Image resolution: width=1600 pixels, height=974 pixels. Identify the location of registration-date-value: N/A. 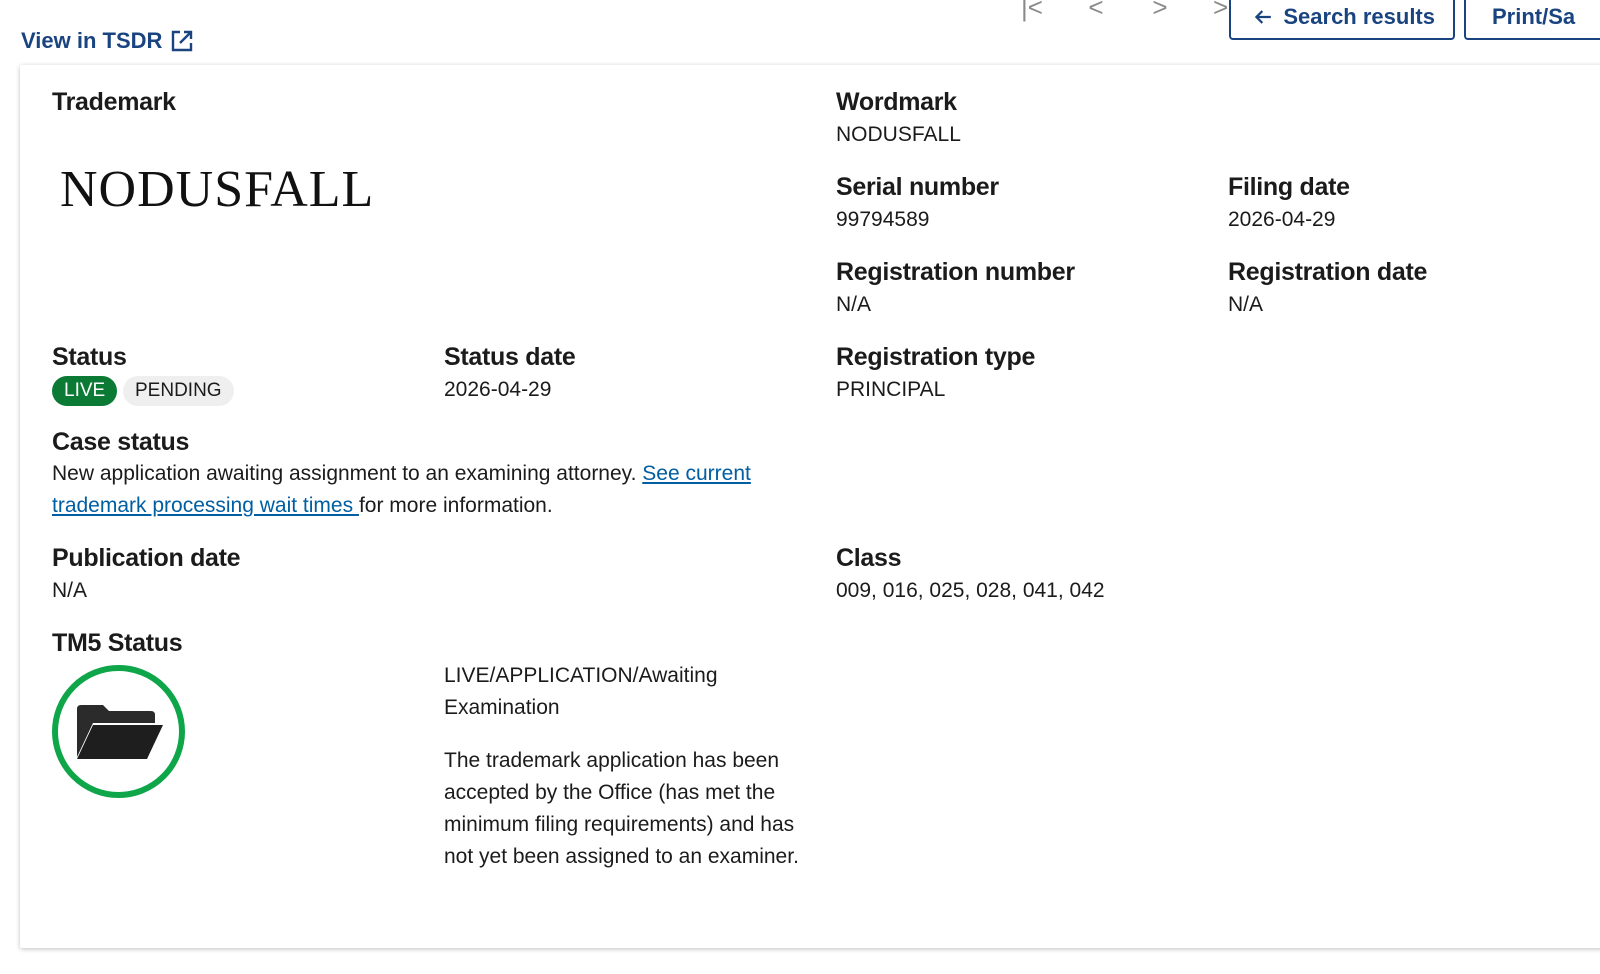
(1246, 304).